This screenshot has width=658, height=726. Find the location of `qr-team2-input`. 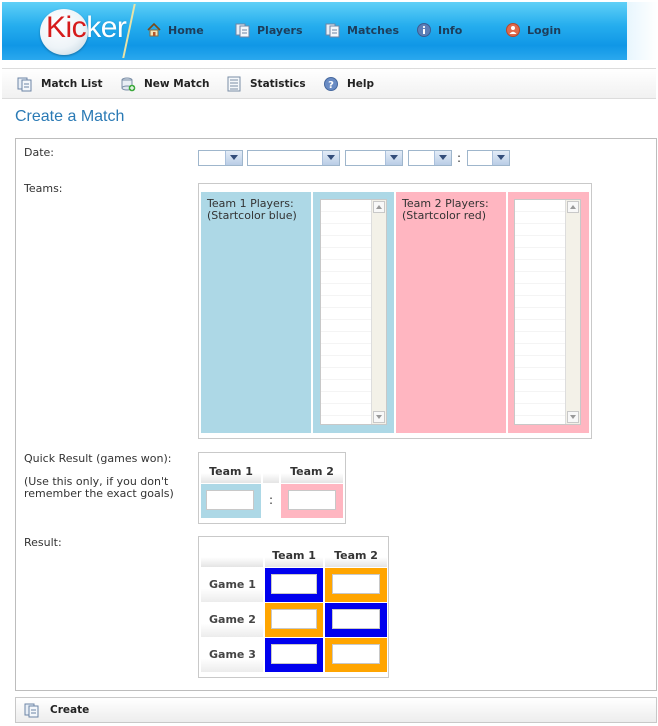

qr-team2-input is located at coordinates (312, 500).